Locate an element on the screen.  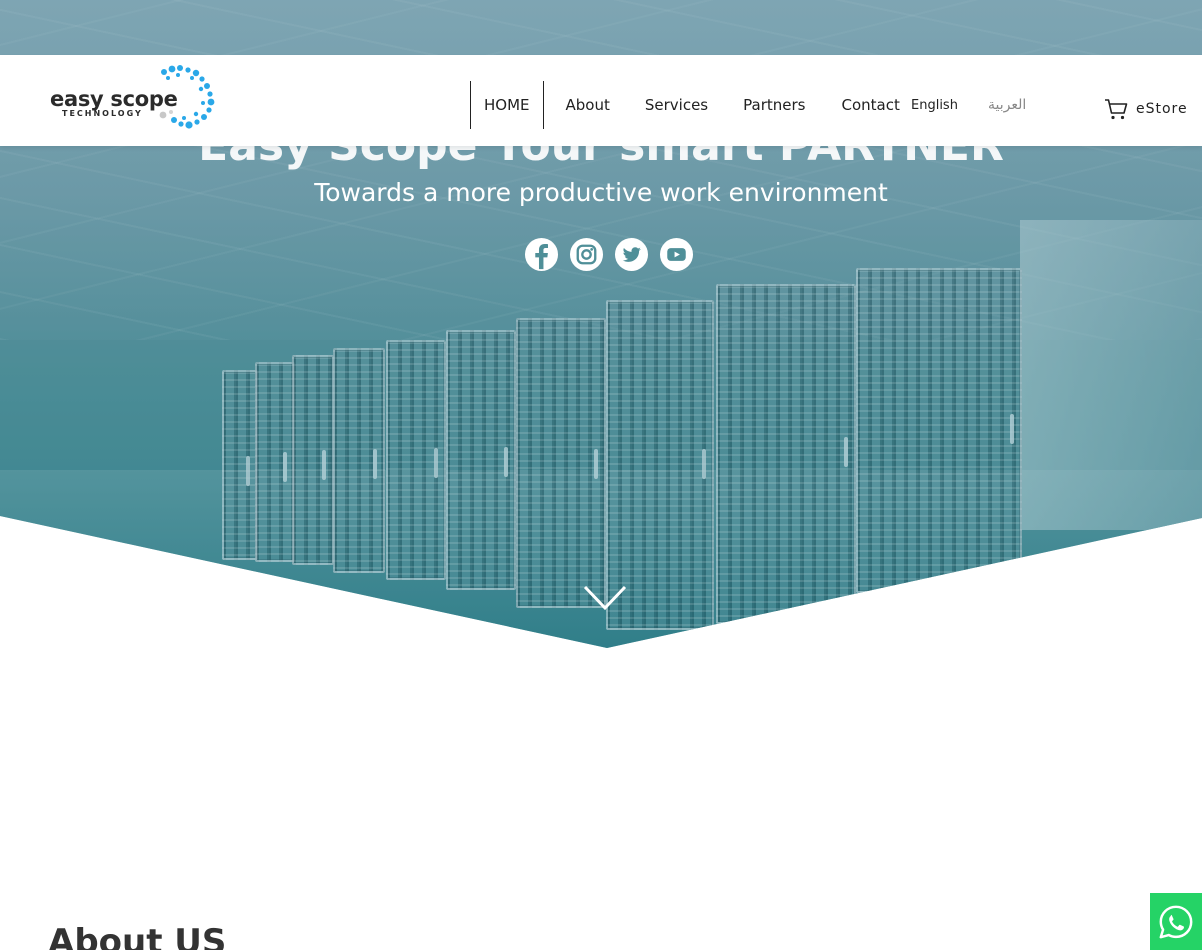
facebook-icon is located at coordinates (541, 254).